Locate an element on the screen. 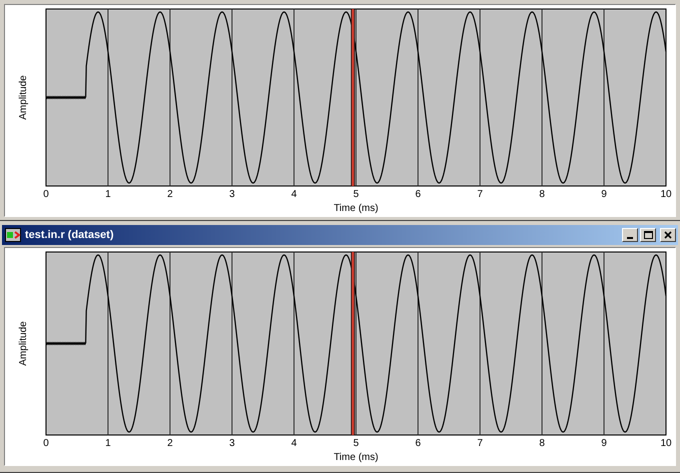 This screenshot has width=680, height=473. maximize-button is located at coordinates (648, 235).